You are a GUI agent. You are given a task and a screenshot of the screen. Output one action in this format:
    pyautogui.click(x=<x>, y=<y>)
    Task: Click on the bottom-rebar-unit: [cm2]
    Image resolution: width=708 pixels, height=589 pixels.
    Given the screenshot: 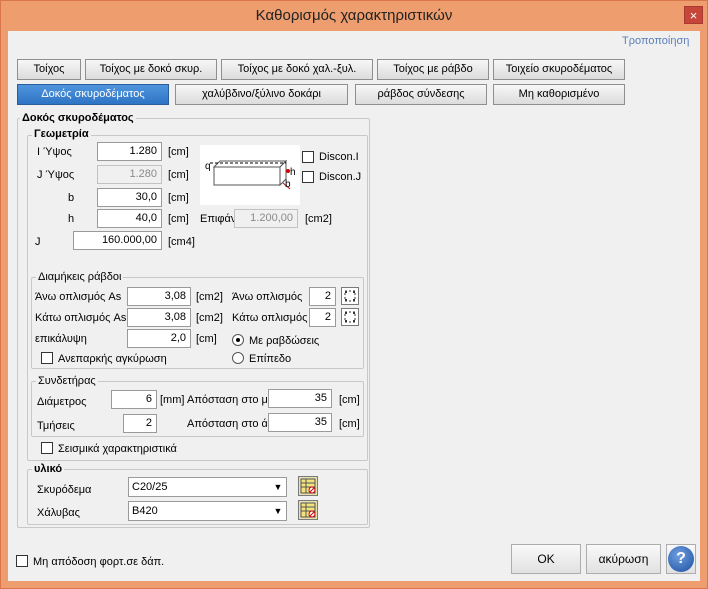 What is the action you would take?
    pyautogui.click(x=209, y=318)
    